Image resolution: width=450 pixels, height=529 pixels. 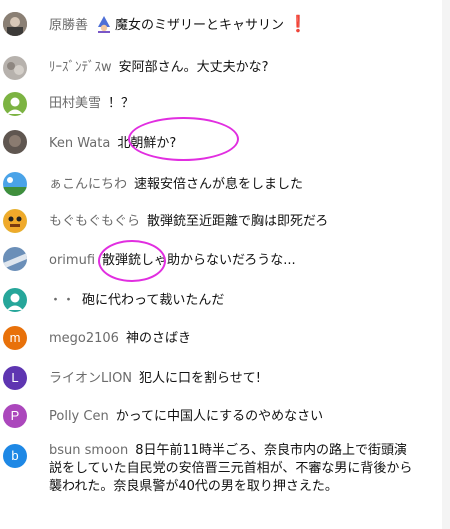 What do you see at coordinates (84, 338) in the screenshot?
I see `author-name: mego2106` at bounding box center [84, 338].